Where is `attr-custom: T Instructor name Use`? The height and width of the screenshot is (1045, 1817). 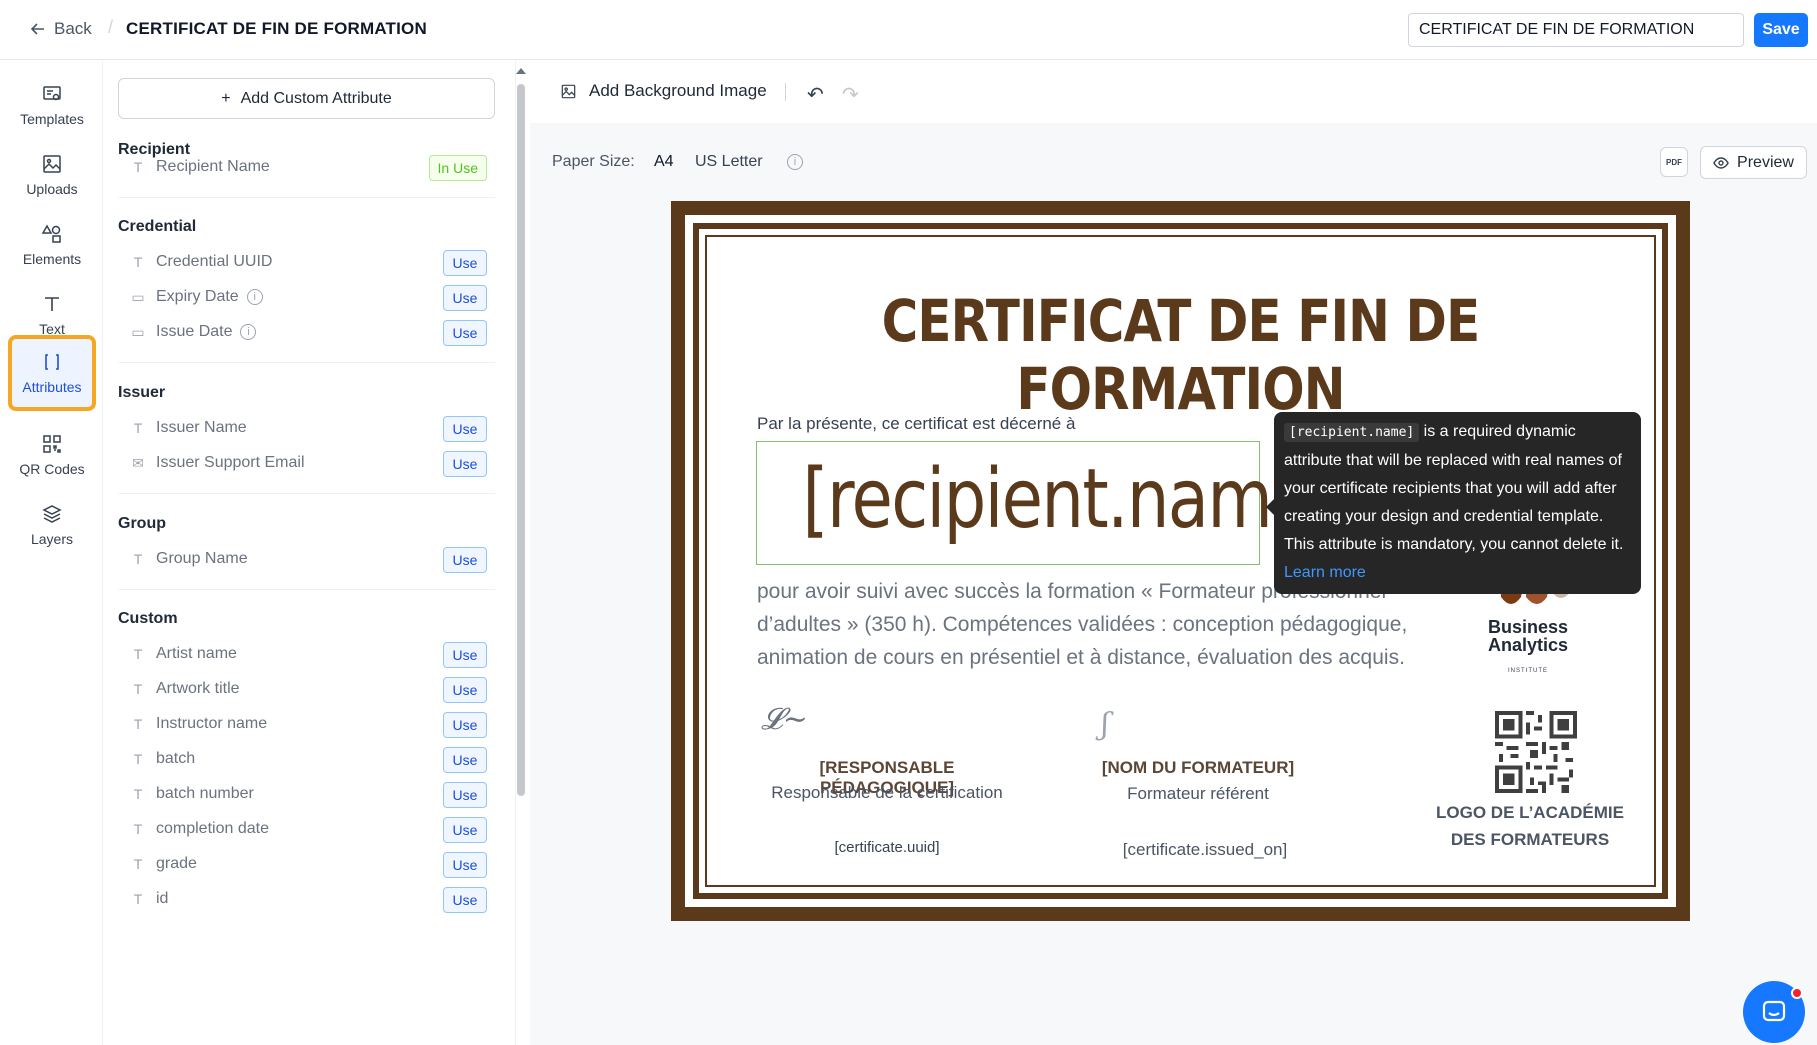 attr-custom: T Instructor name Use is located at coordinates (306, 724).